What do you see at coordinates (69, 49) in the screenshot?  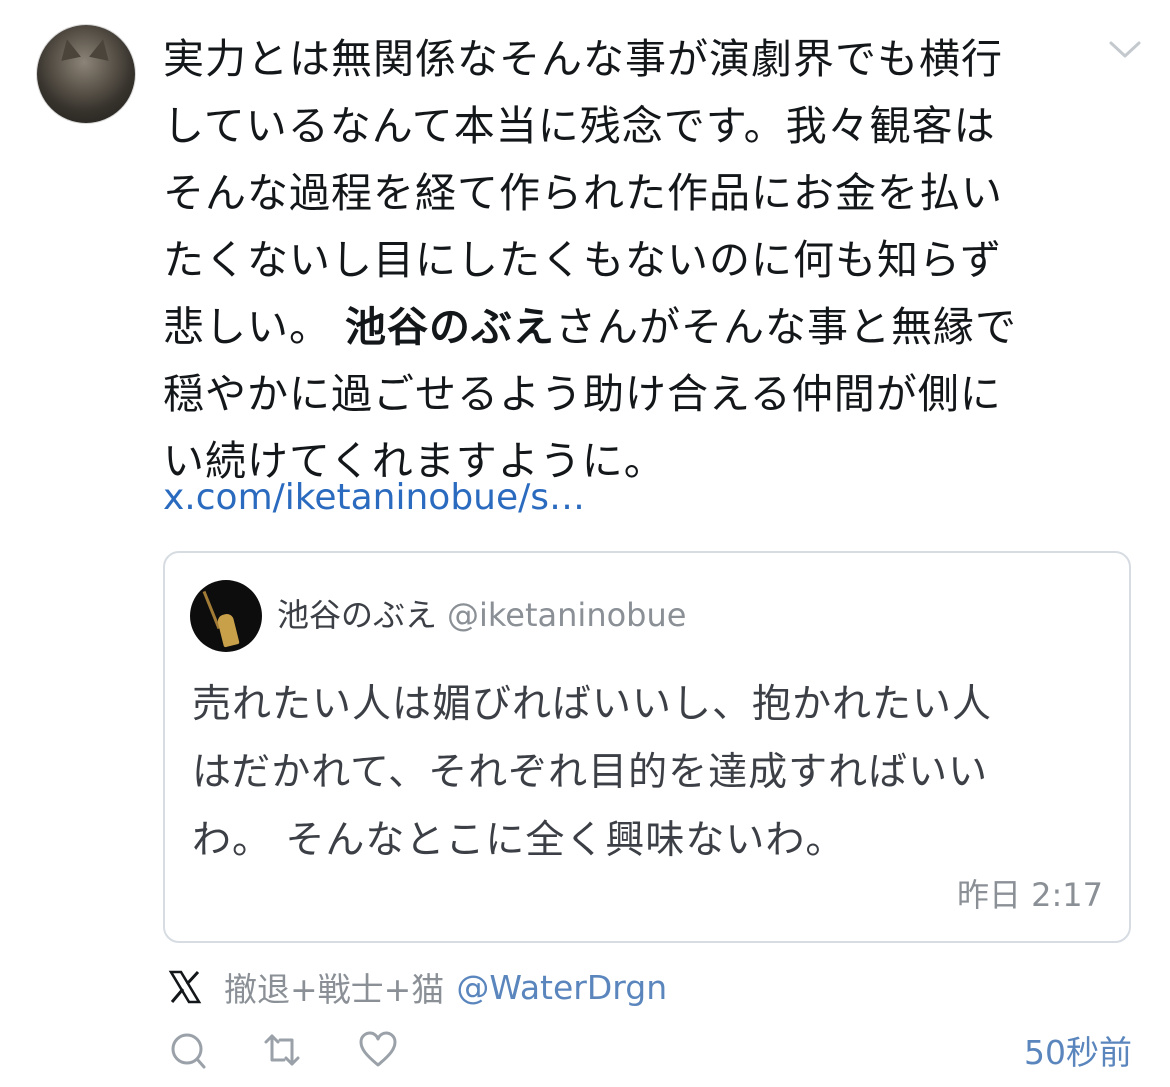 I see `avatar-ear-left` at bounding box center [69, 49].